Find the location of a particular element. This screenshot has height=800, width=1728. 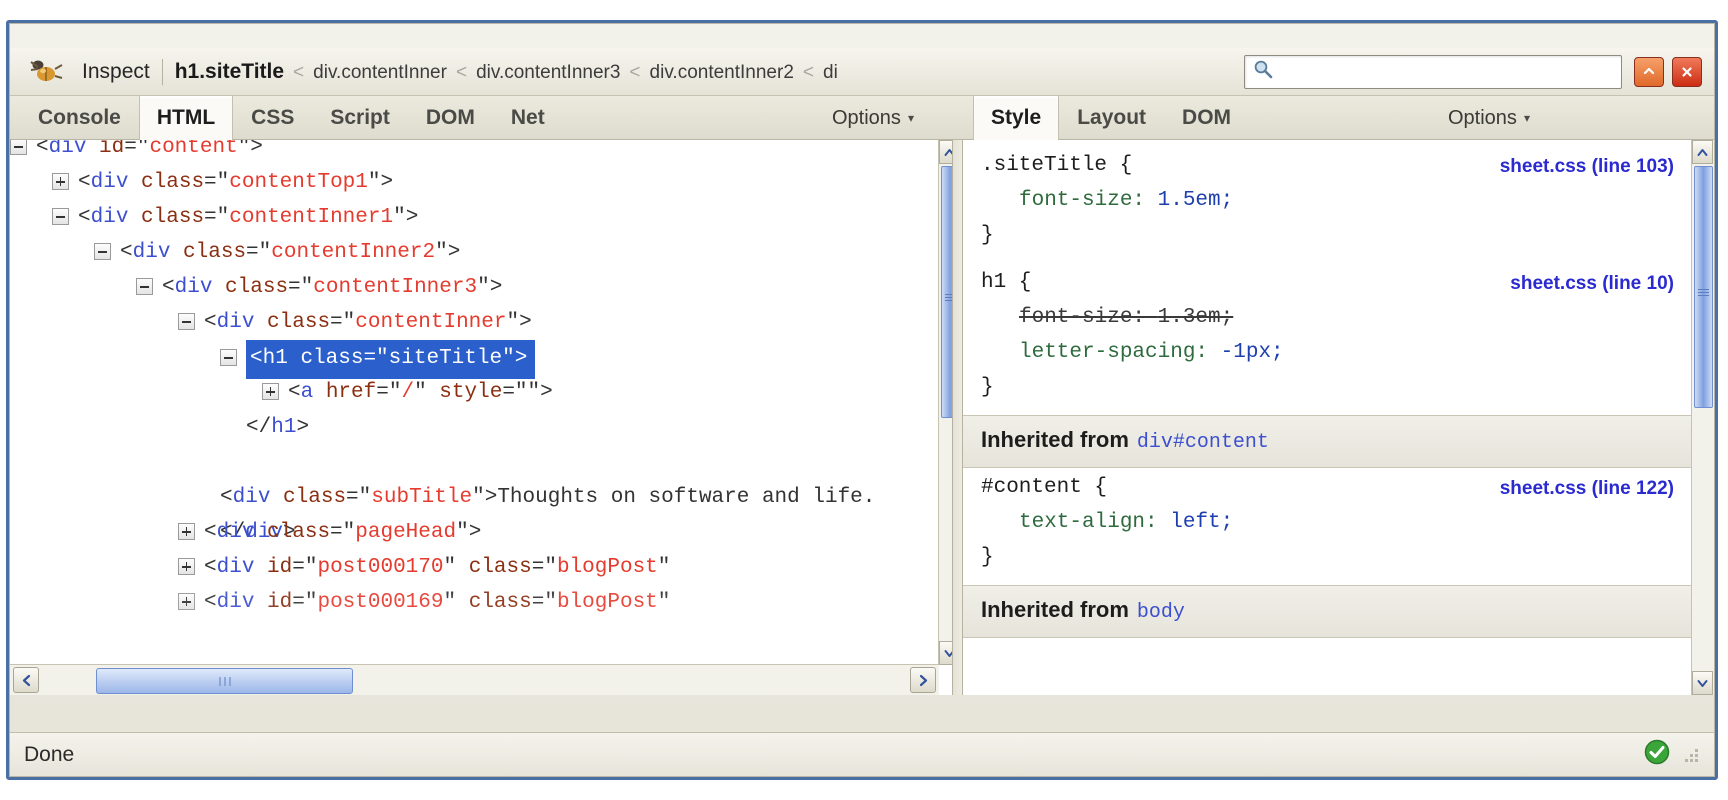

css-property-value: -1px; is located at coordinates (1252, 352).